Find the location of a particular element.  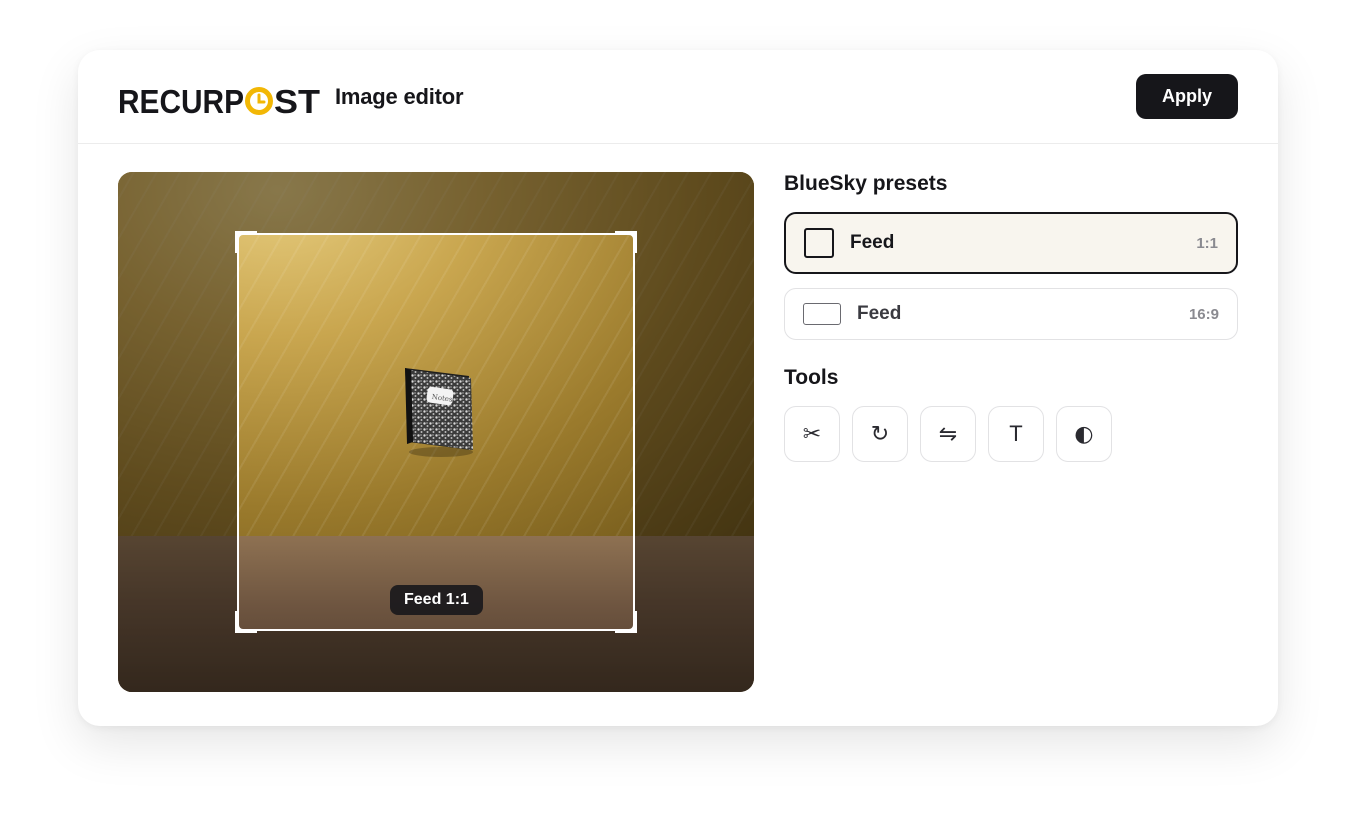

scissors-icon: ✂ is located at coordinates (812, 434).